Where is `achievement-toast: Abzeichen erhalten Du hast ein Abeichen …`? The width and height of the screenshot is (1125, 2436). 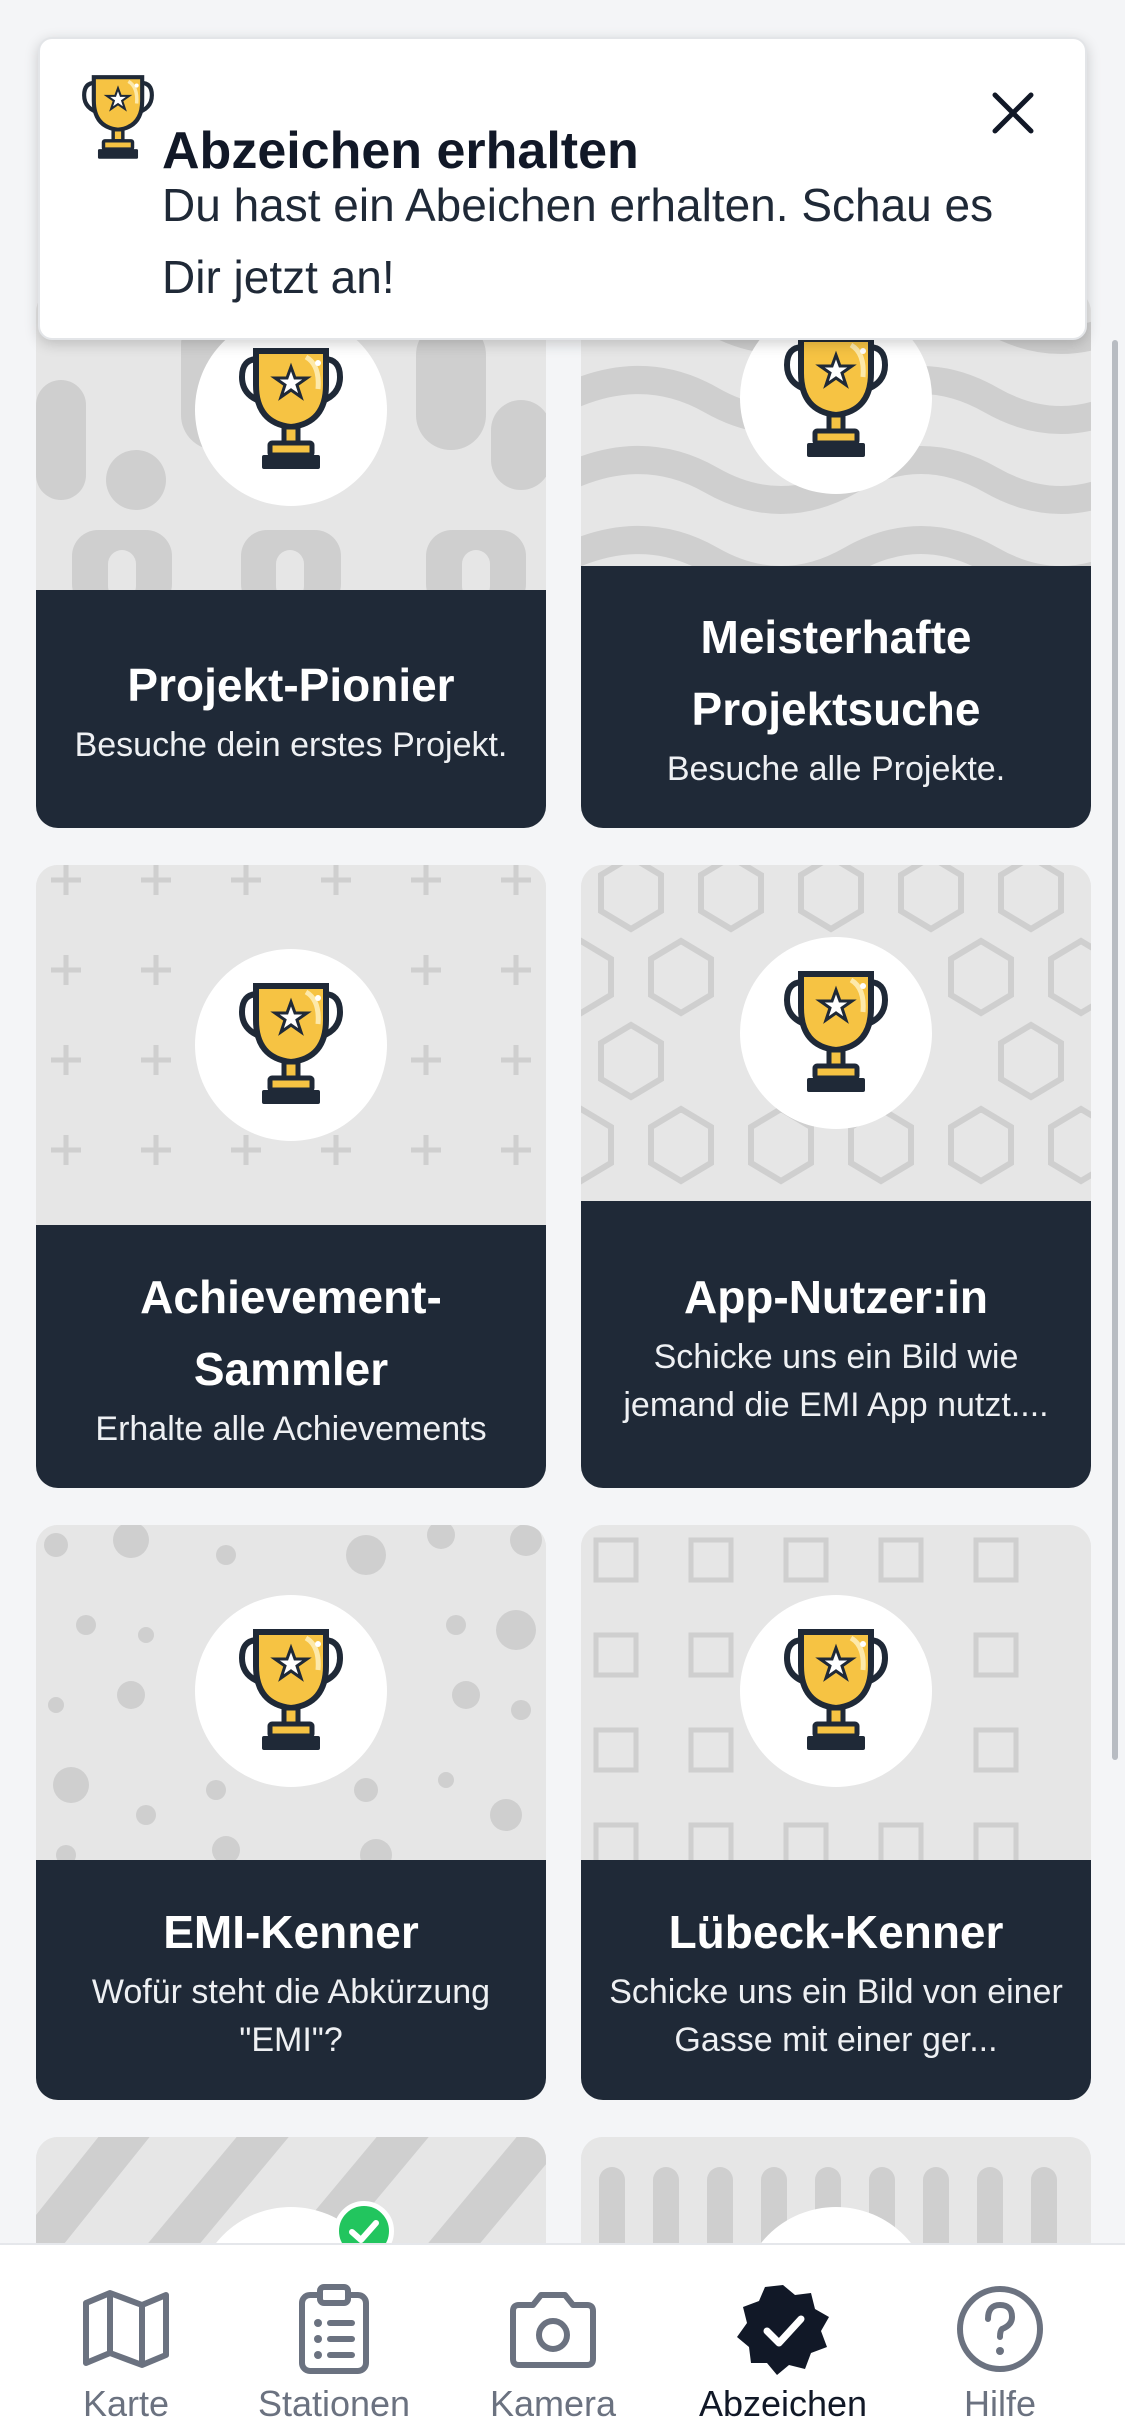
achievement-toast: Abzeichen erhalten Du hast ein Abeichen … is located at coordinates (562, 188).